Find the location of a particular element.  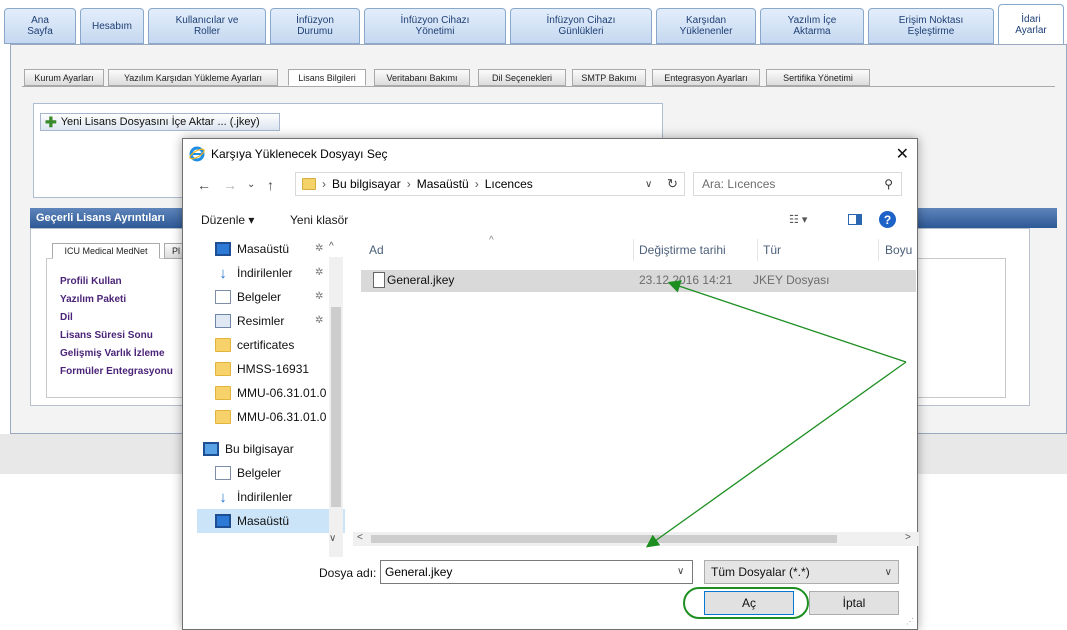

label-license-expiry: Lisans Süresi Sonu is located at coordinates (106, 335).